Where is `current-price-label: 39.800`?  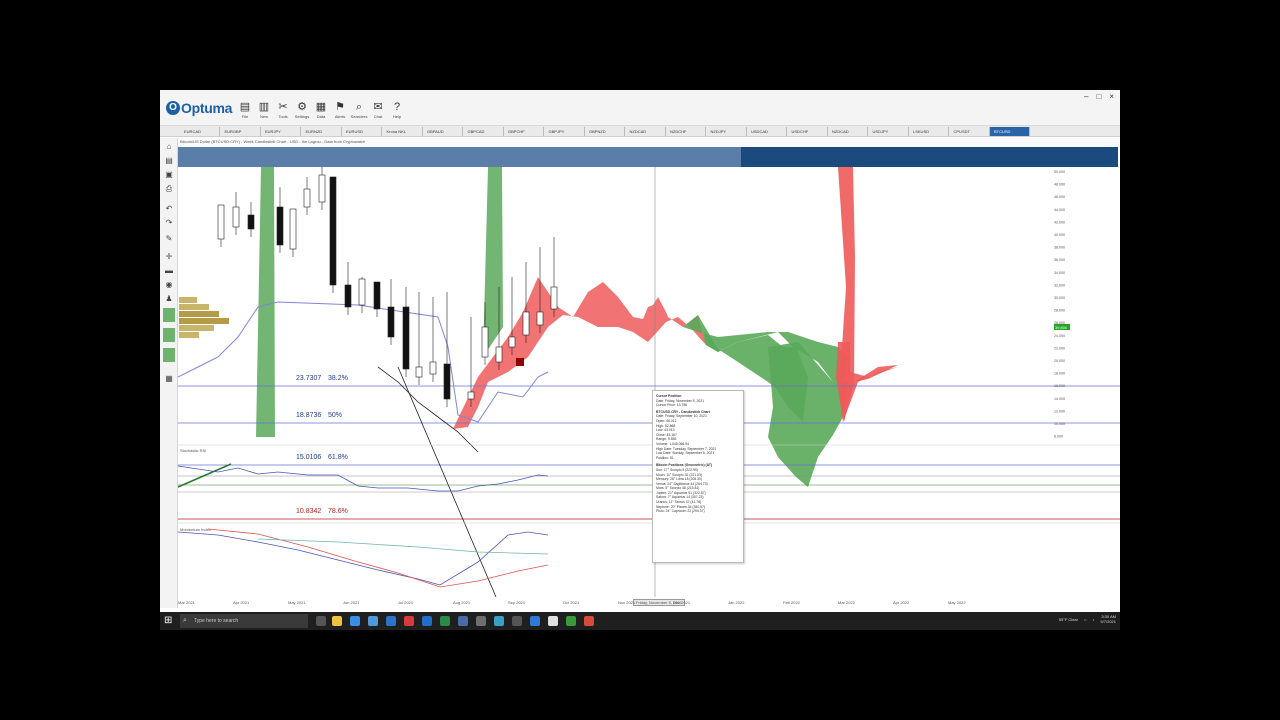 current-price-label: 39.800 is located at coordinates (1061, 327).